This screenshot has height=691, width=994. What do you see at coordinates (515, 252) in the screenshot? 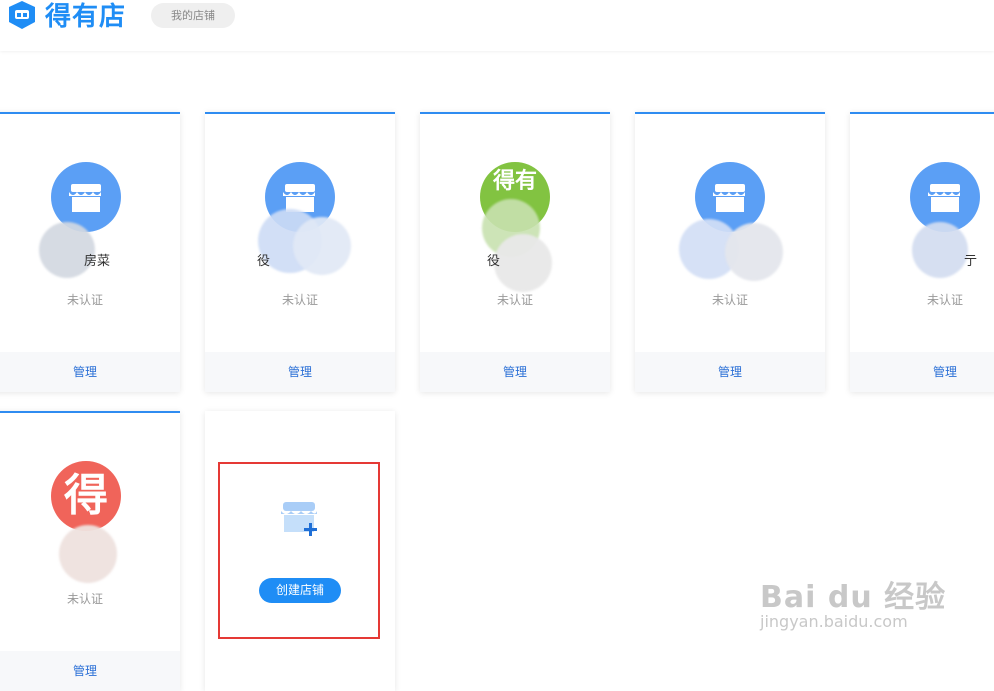
I see `store-card: 得有 役 未认证 管理` at bounding box center [515, 252].